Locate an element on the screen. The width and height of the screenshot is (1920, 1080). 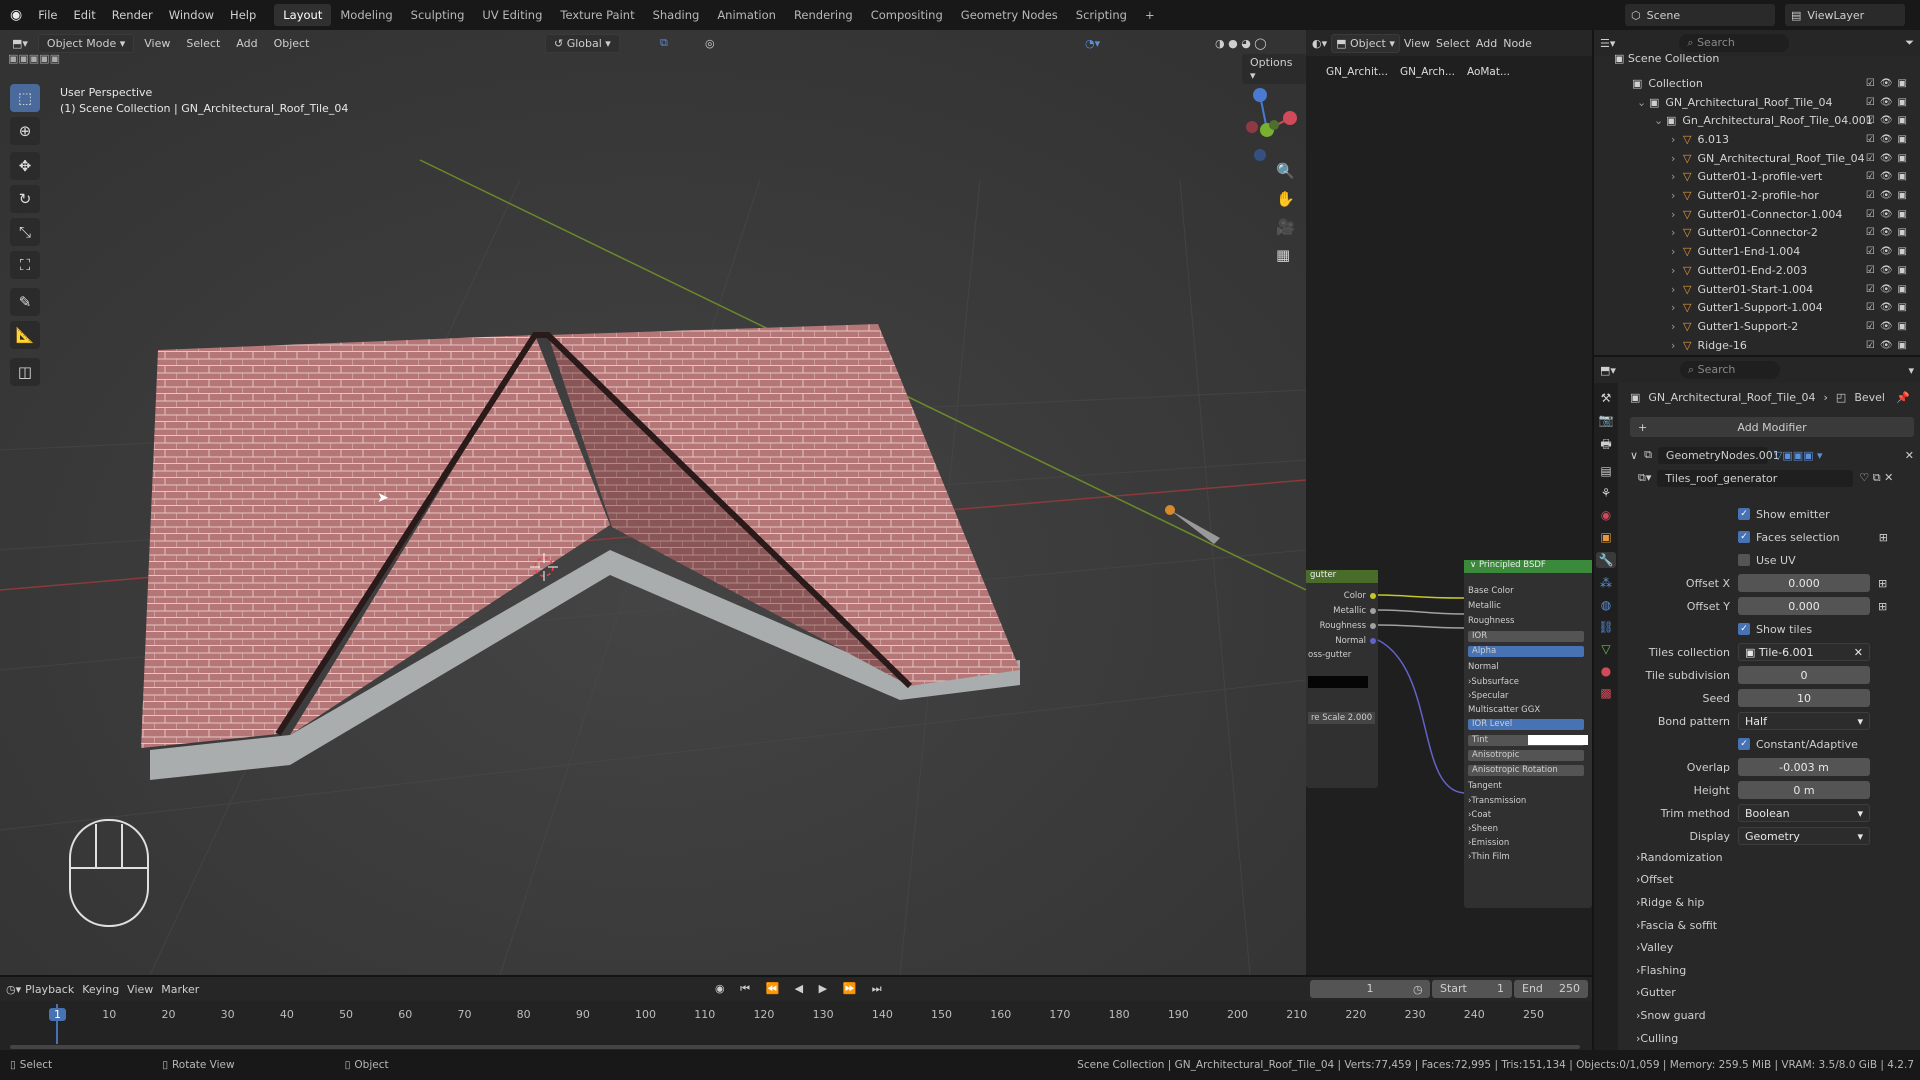
show-emitter-checkbox: ✓ is located at coordinates (1744, 514).